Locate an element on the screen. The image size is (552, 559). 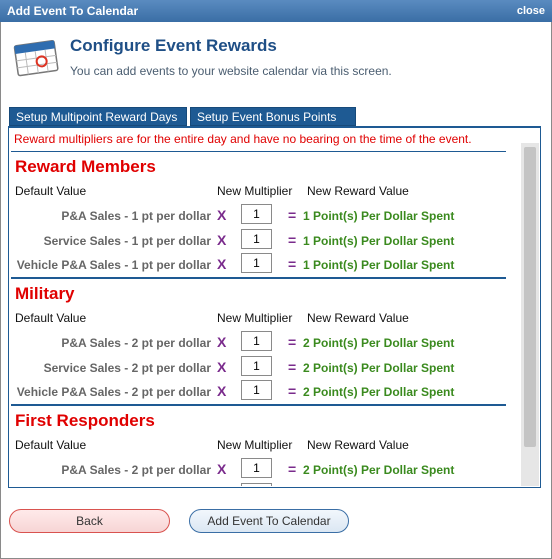
default-value: Vehicle P&A Sales - 1 pt per dollar is located at coordinates (113, 265).